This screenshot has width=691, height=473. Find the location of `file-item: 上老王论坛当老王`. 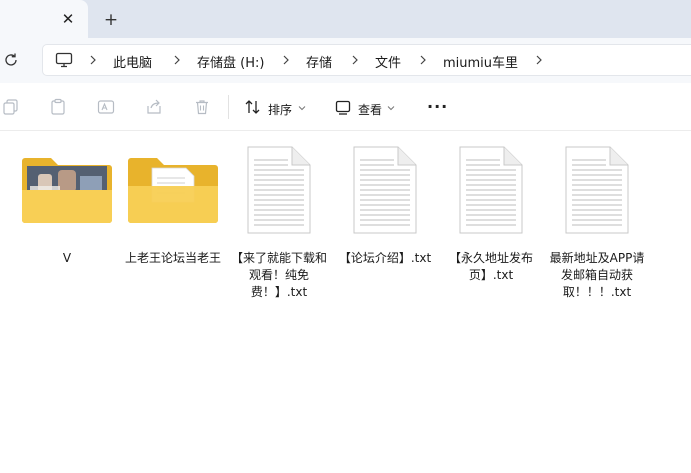

file-item: 上老王论坛当老王 is located at coordinates (173, 205).